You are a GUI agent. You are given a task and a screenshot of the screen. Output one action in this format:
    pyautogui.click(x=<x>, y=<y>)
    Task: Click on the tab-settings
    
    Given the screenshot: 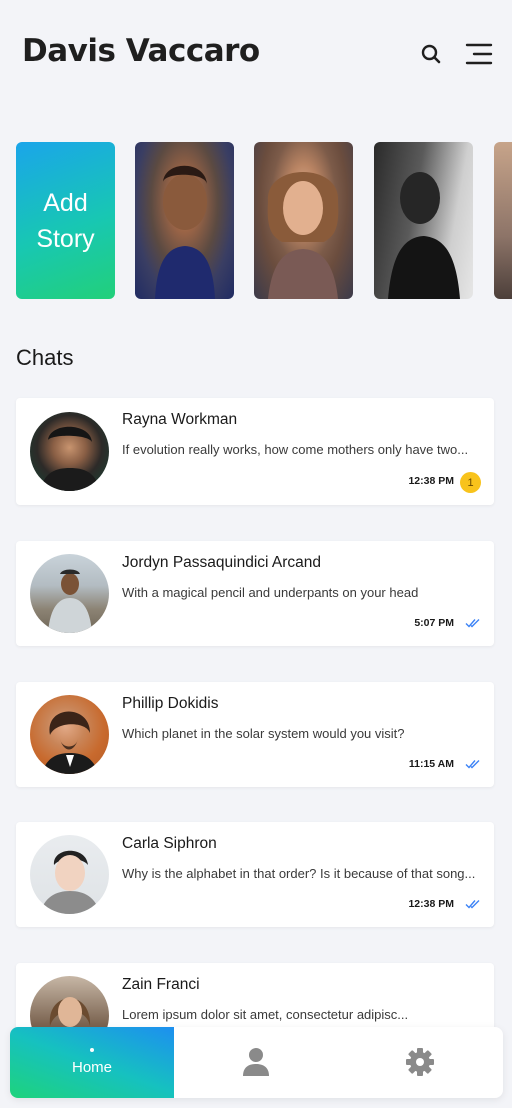 What is the action you would take?
    pyautogui.click(x=420, y=1062)
    